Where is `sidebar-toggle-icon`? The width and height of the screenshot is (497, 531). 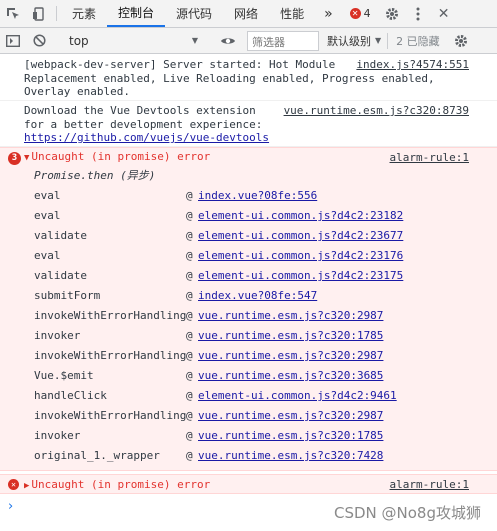 sidebar-toggle-icon is located at coordinates (13, 40).